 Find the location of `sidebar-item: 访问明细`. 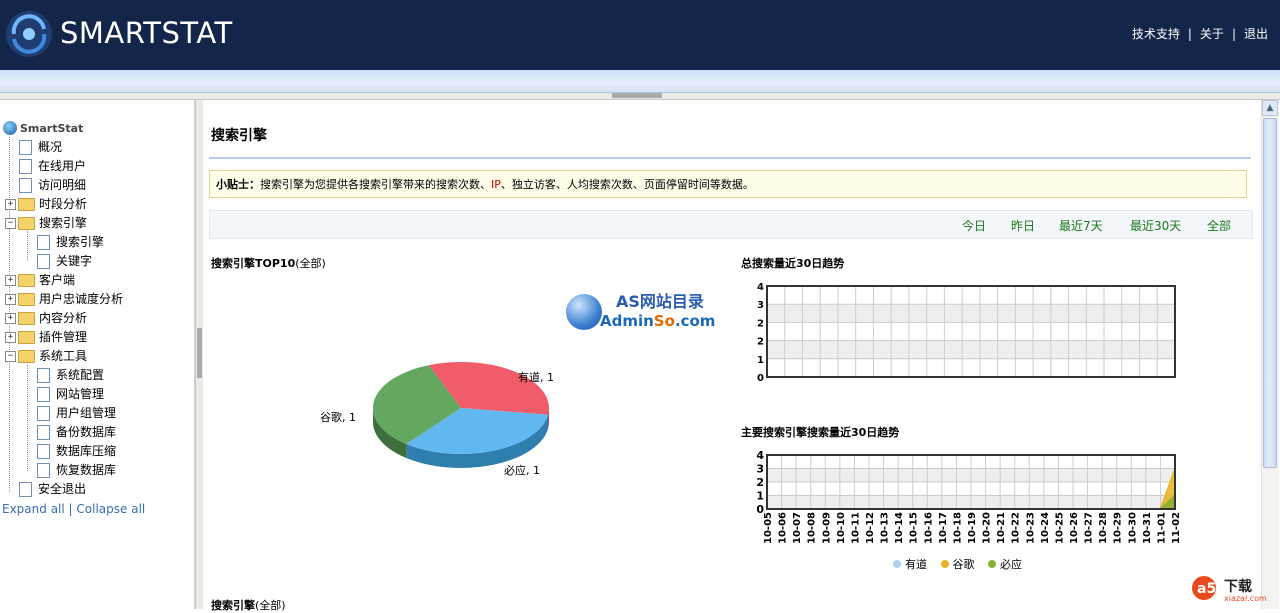

sidebar-item: 访问明细 is located at coordinates (45, 185).